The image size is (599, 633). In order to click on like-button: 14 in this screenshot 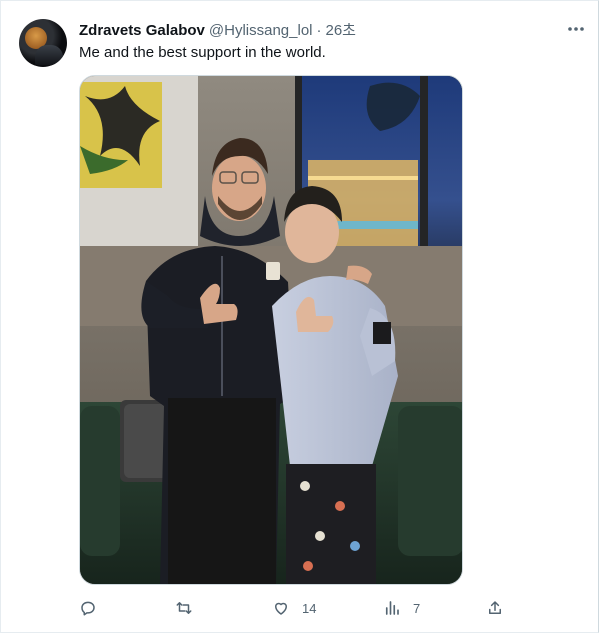, I will do `click(294, 608)`.